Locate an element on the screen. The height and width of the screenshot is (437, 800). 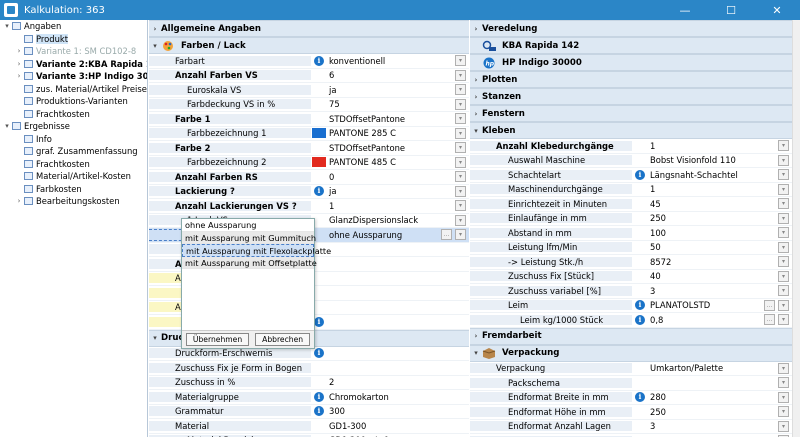
dropdown-option-mit-aussparung-mit-flexolackplatte: mit Aussparung mit Flexolackplatte is located at coordinates (256, 250).